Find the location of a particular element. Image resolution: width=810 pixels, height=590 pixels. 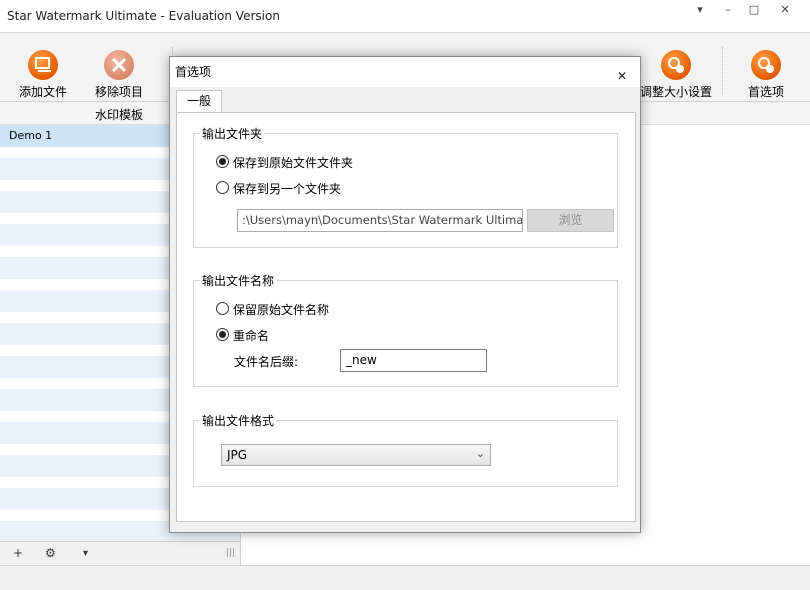

preferences-button: 首选项 is located at coordinates (766, 67).